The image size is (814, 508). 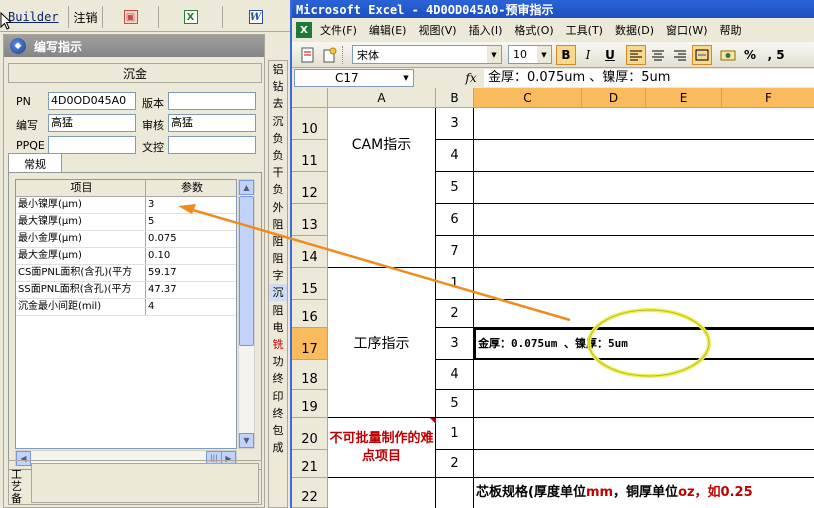 What do you see at coordinates (455, 252) in the screenshot?
I see `cell-b: 7` at bounding box center [455, 252].